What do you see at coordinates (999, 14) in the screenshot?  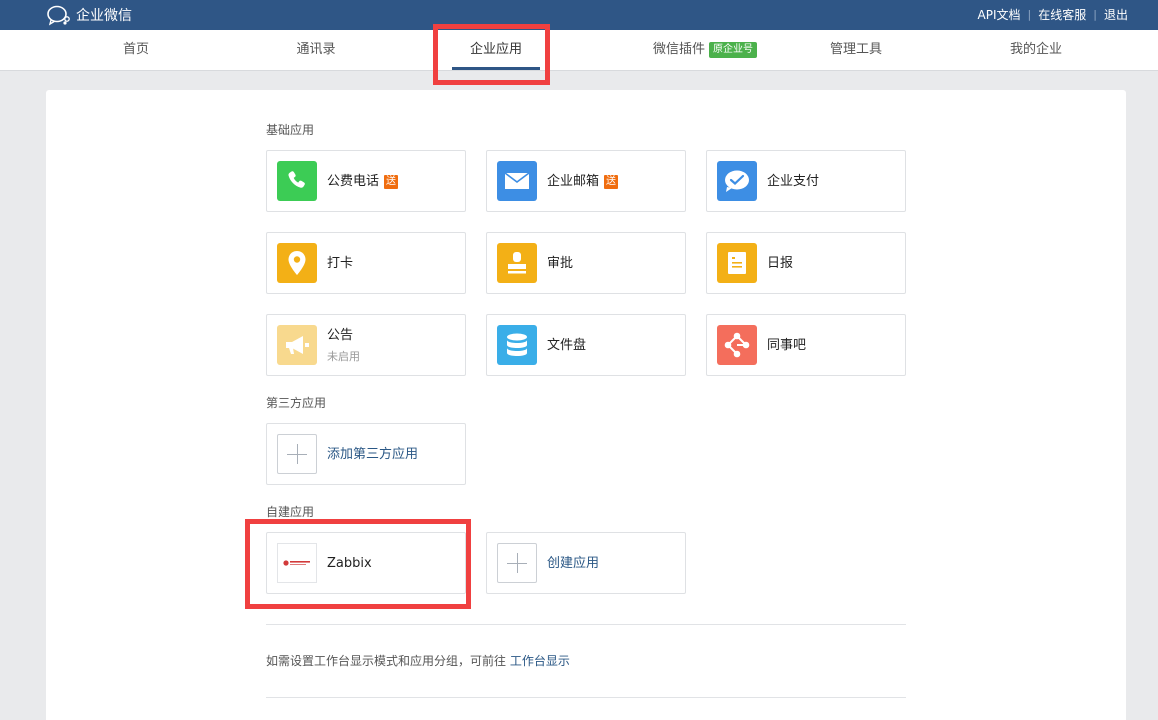 I see `api-docs-link: API文档` at bounding box center [999, 14].